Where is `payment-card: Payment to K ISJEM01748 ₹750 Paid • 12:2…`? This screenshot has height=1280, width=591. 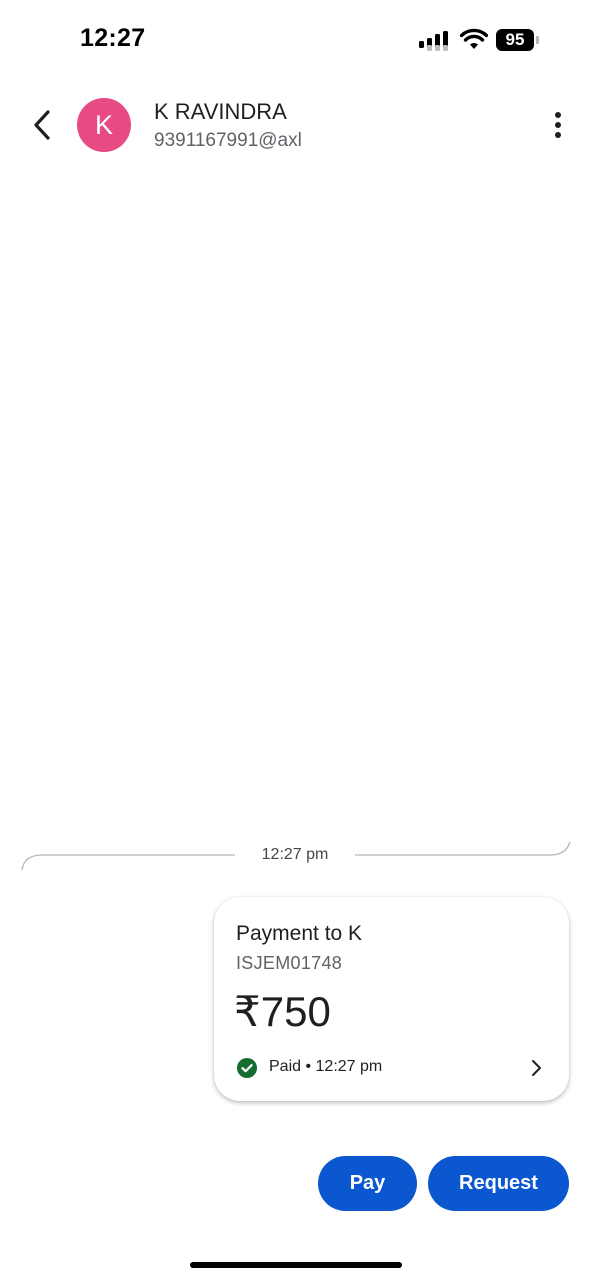
payment-card: Payment to K ISJEM01748 ₹750 Paid • 12:2… is located at coordinates (391, 999).